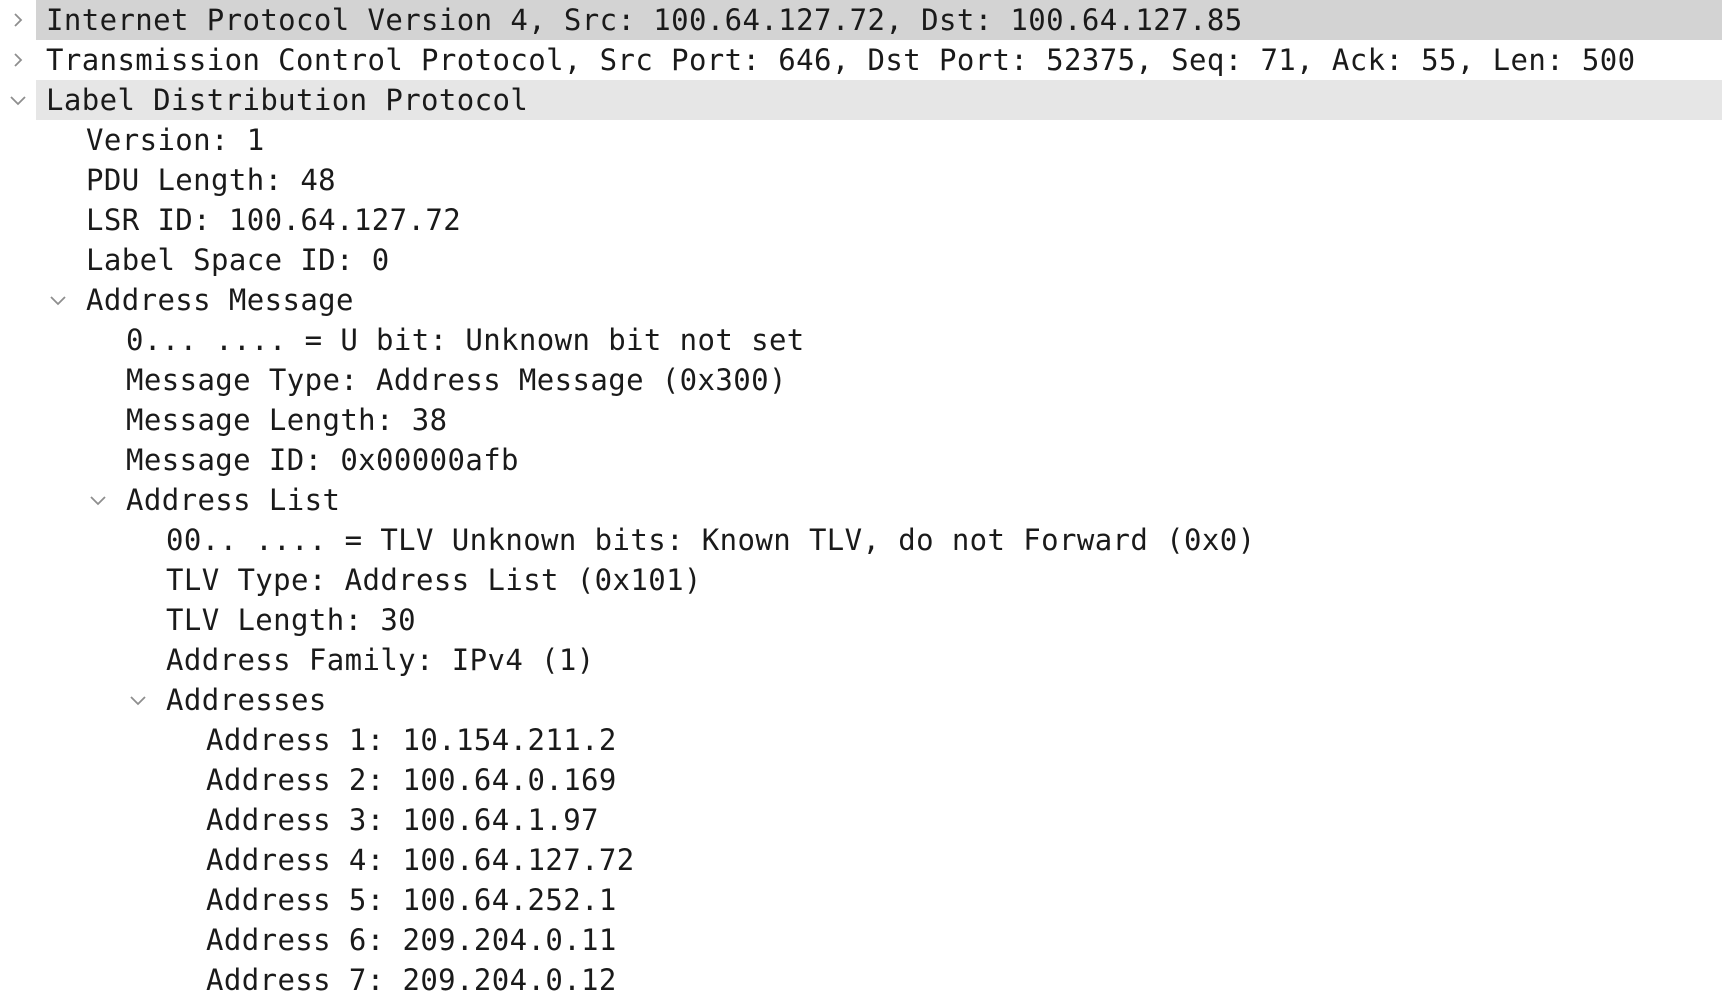 This screenshot has height=1000, width=1722. What do you see at coordinates (861, 860) in the screenshot?
I see `tree-row-address-4: Address 4: 100.64.127.72` at bounding box center [861, 860].